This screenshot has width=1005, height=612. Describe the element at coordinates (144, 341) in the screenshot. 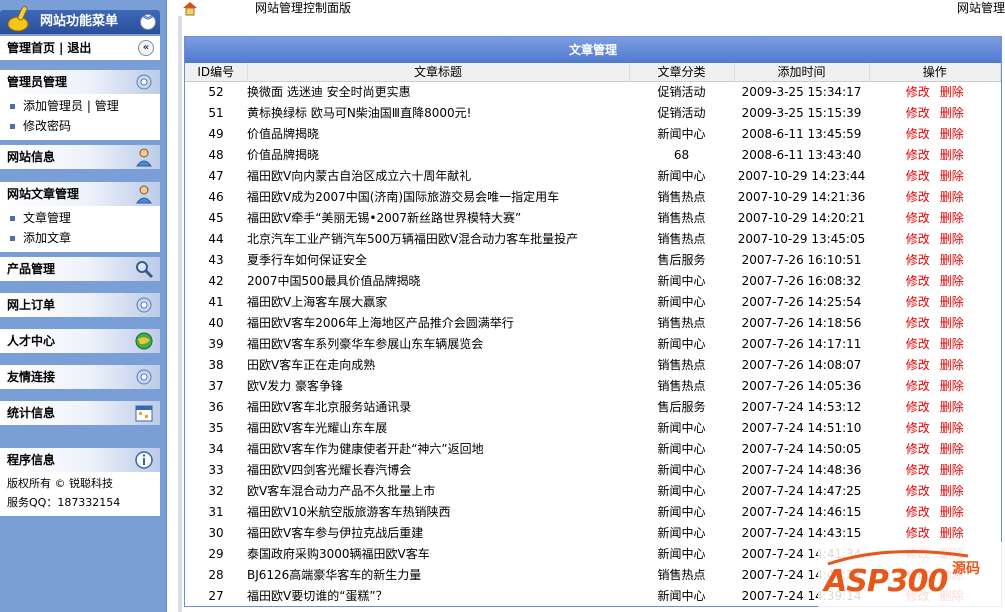

I see `globe-icon` at that location.